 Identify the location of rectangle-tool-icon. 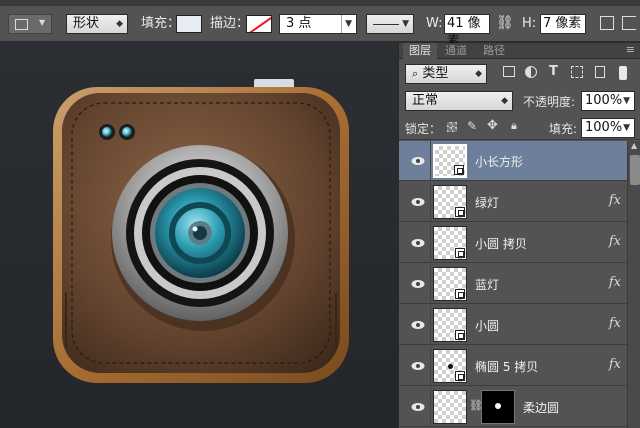
(21, 24).